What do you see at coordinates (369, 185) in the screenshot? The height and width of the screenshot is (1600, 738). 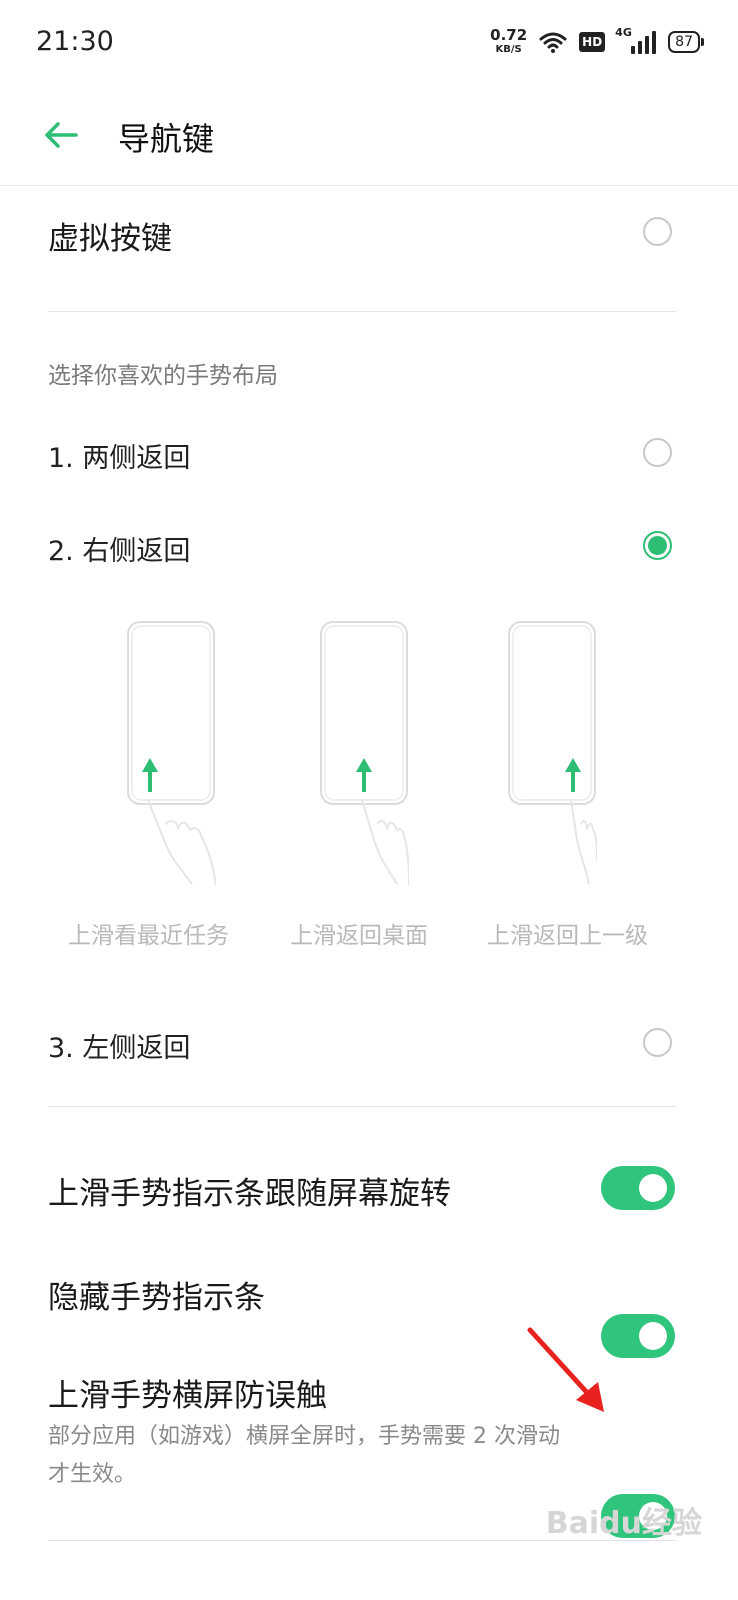 I see `header-divider` at bounding box center [369, 185].